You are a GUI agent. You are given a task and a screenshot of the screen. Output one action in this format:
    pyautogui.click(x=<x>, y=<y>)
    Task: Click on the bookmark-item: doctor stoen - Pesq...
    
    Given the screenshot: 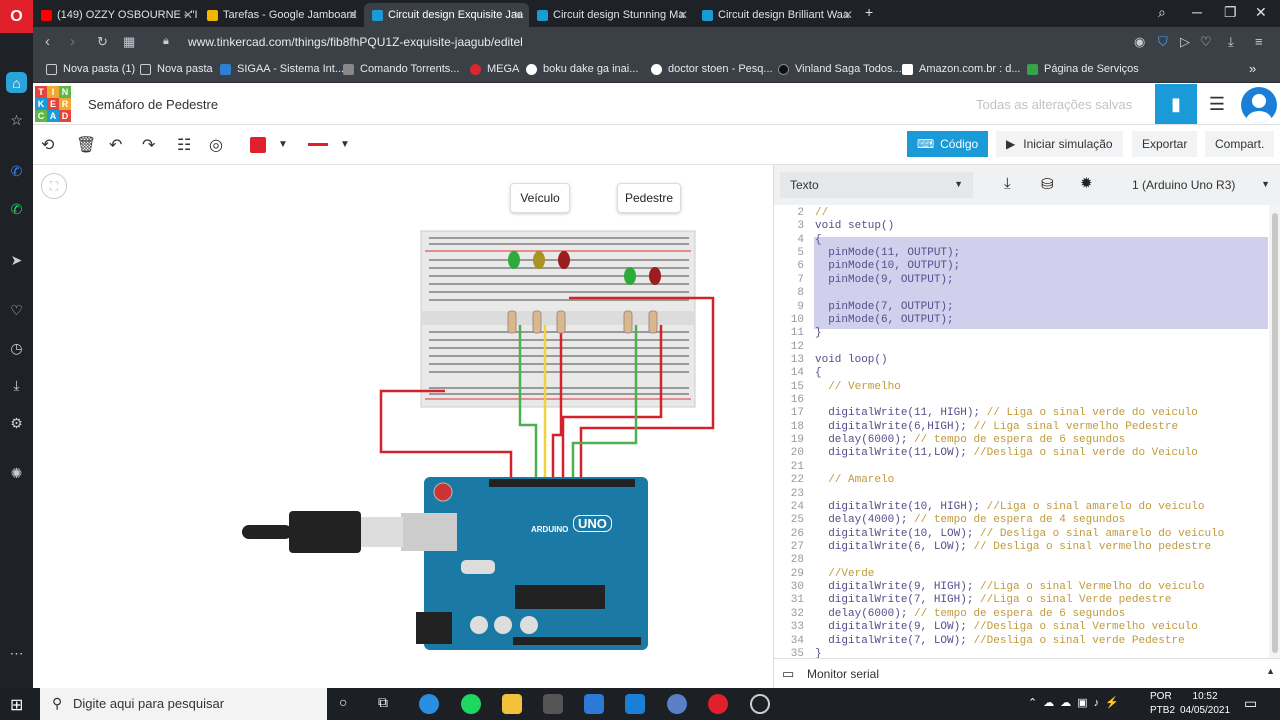 What is the action you would take?
    pyautogui.click(x=712, y=69)
    